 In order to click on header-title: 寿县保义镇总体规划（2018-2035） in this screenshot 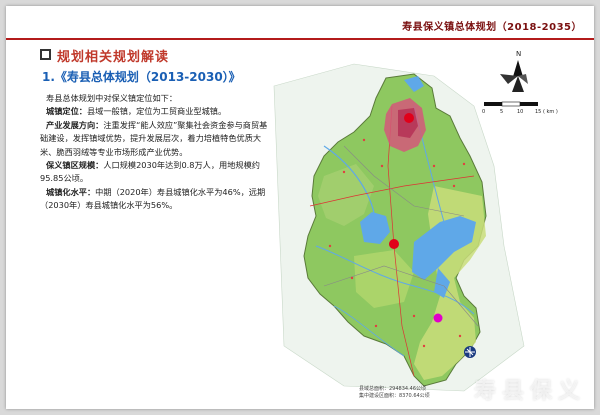, I will do `click(492, 27)`.